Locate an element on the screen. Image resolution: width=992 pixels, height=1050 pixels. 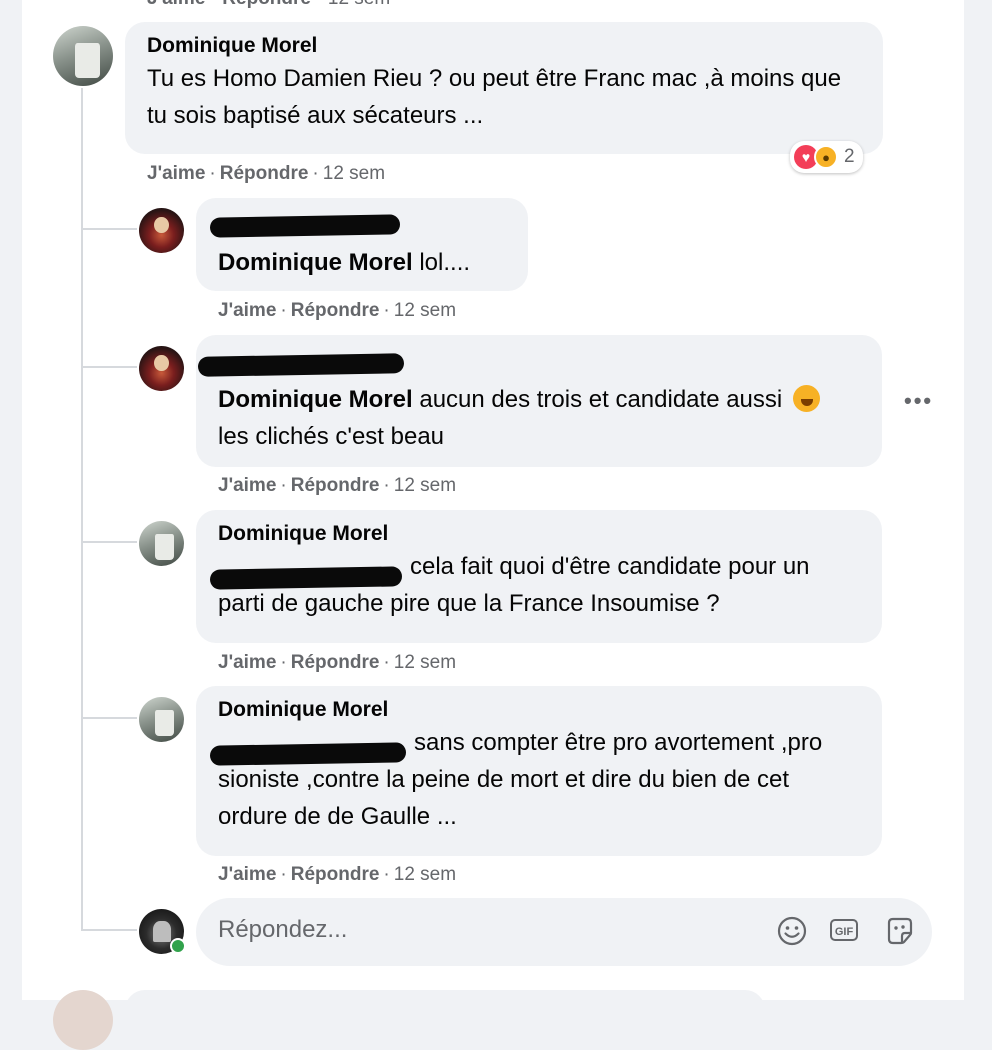
reply-message-end: les clichés c'est beau is located at coordinates (331, 436).